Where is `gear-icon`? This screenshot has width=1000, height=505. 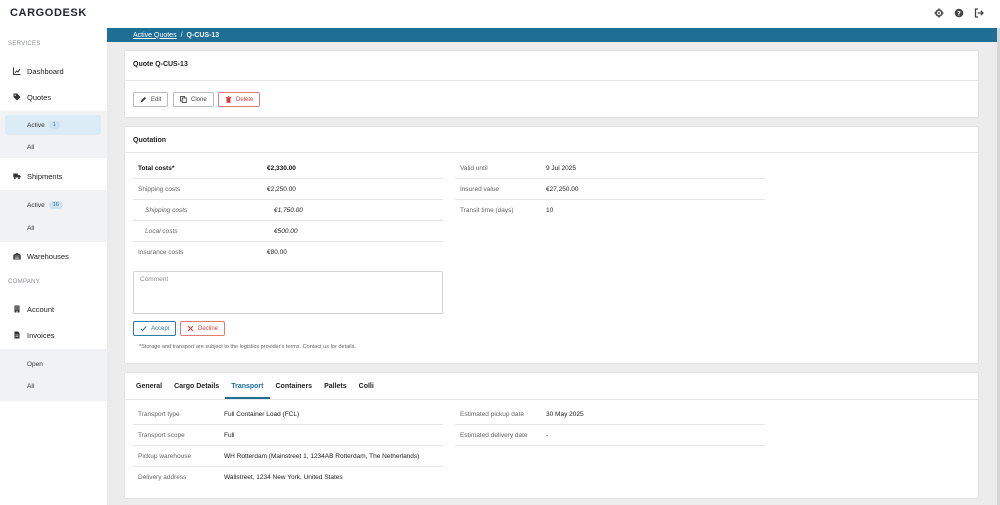
gear-icon is located at coordinates (939, 13).